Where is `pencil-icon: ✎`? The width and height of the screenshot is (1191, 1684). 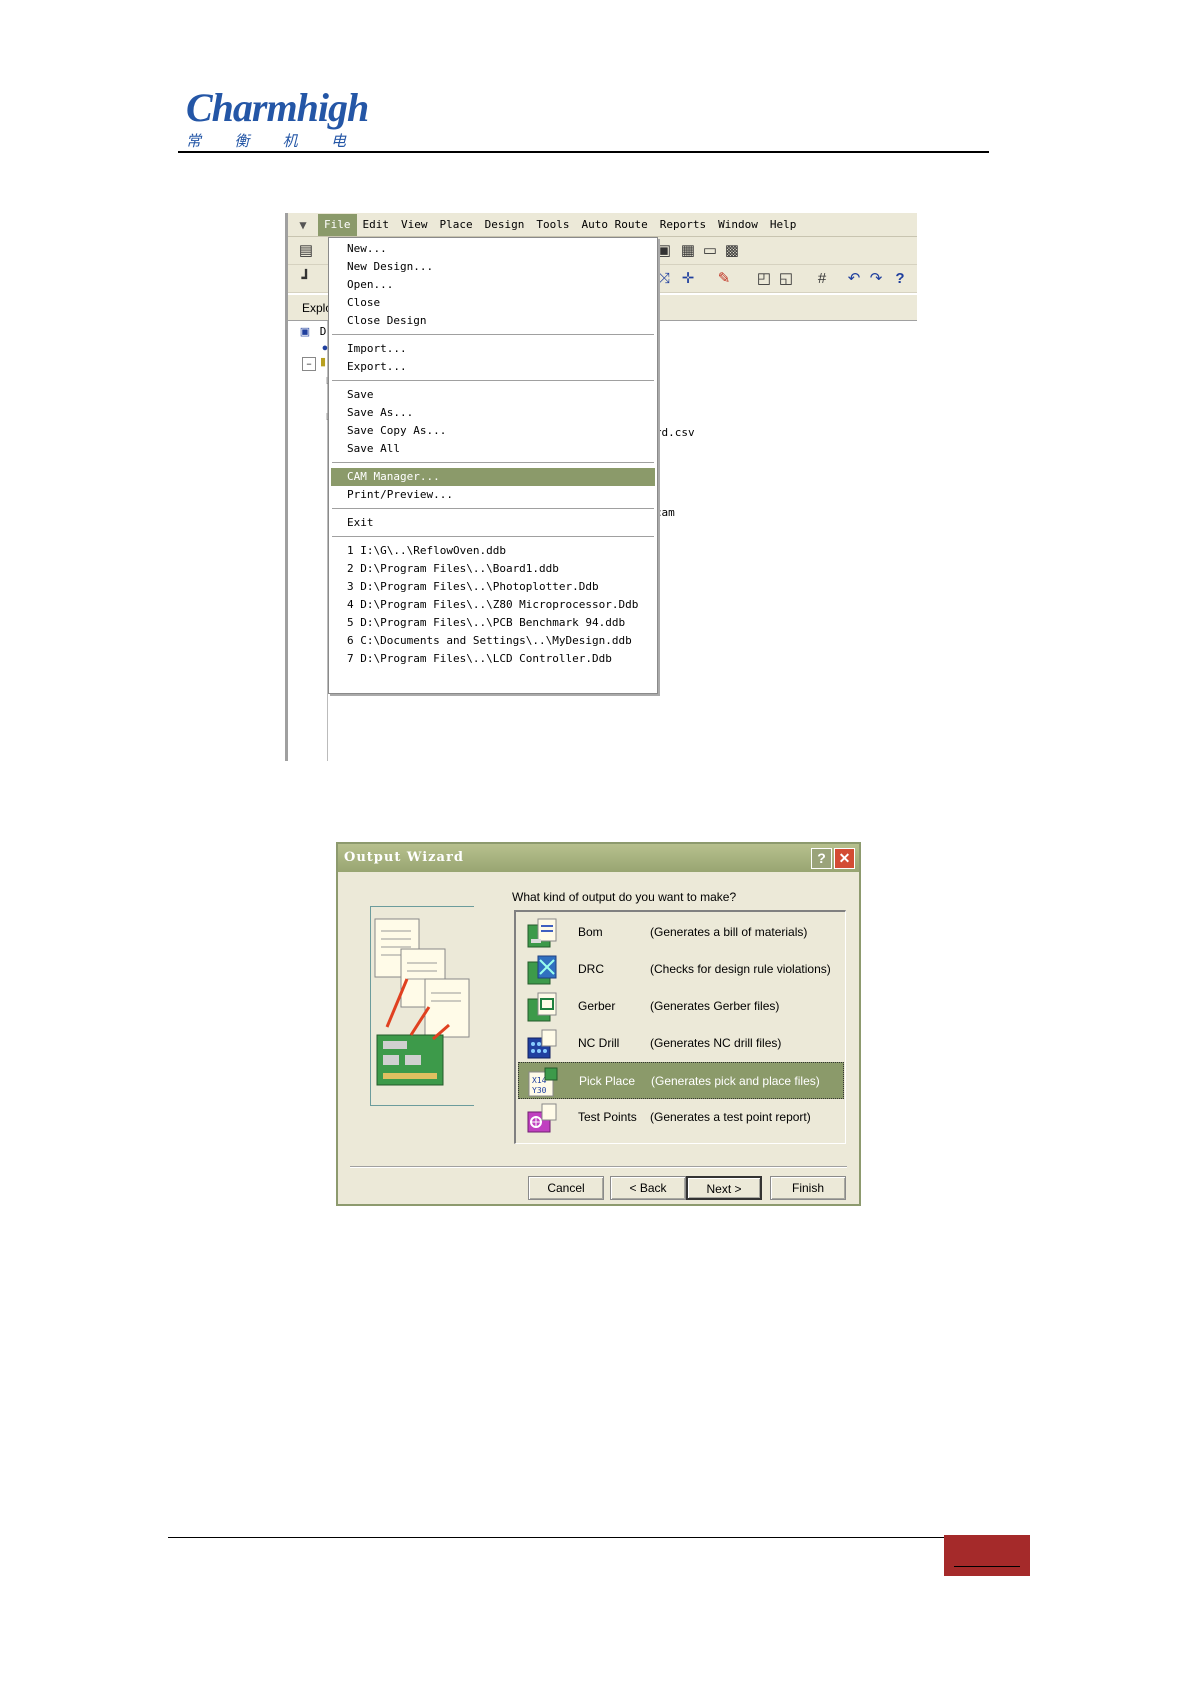
pencil-icon: ✎ is located at coordinates (724, 279).